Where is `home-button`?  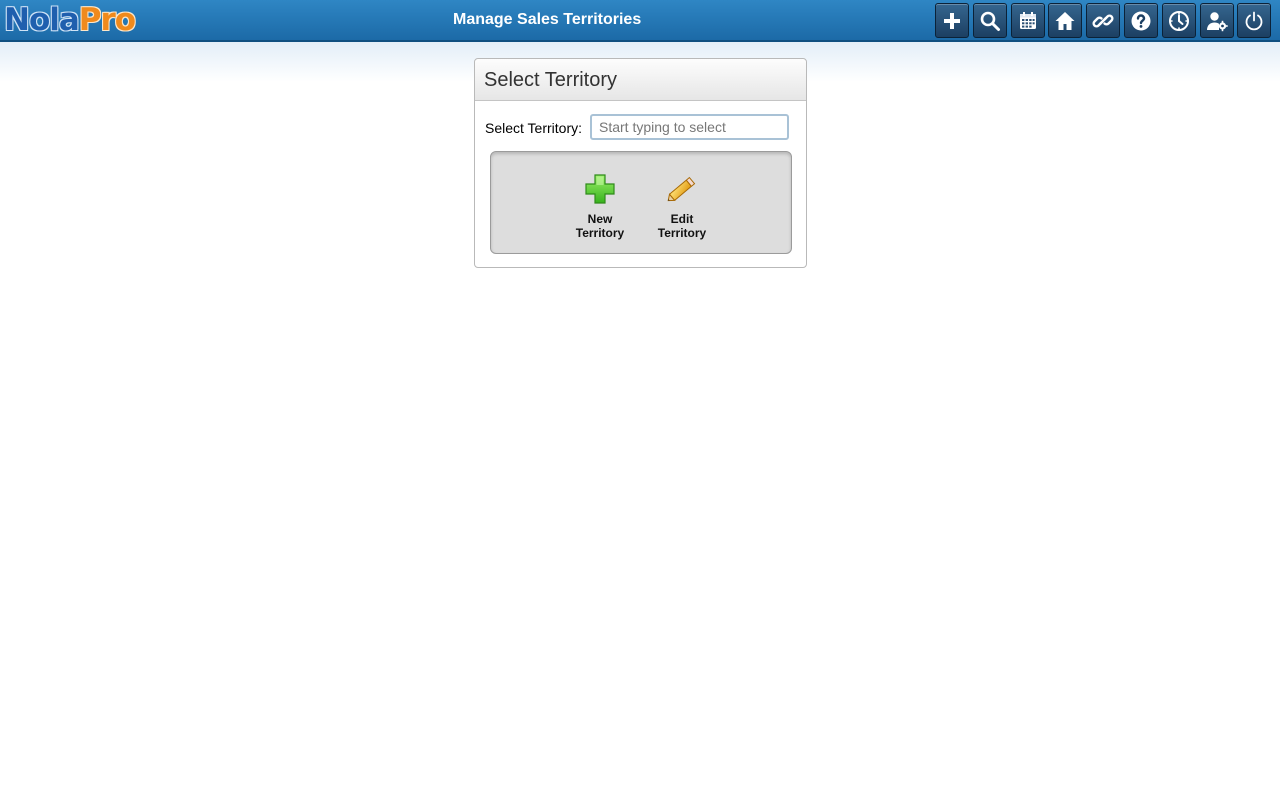 home-button is located at coordinates (1065, 20).